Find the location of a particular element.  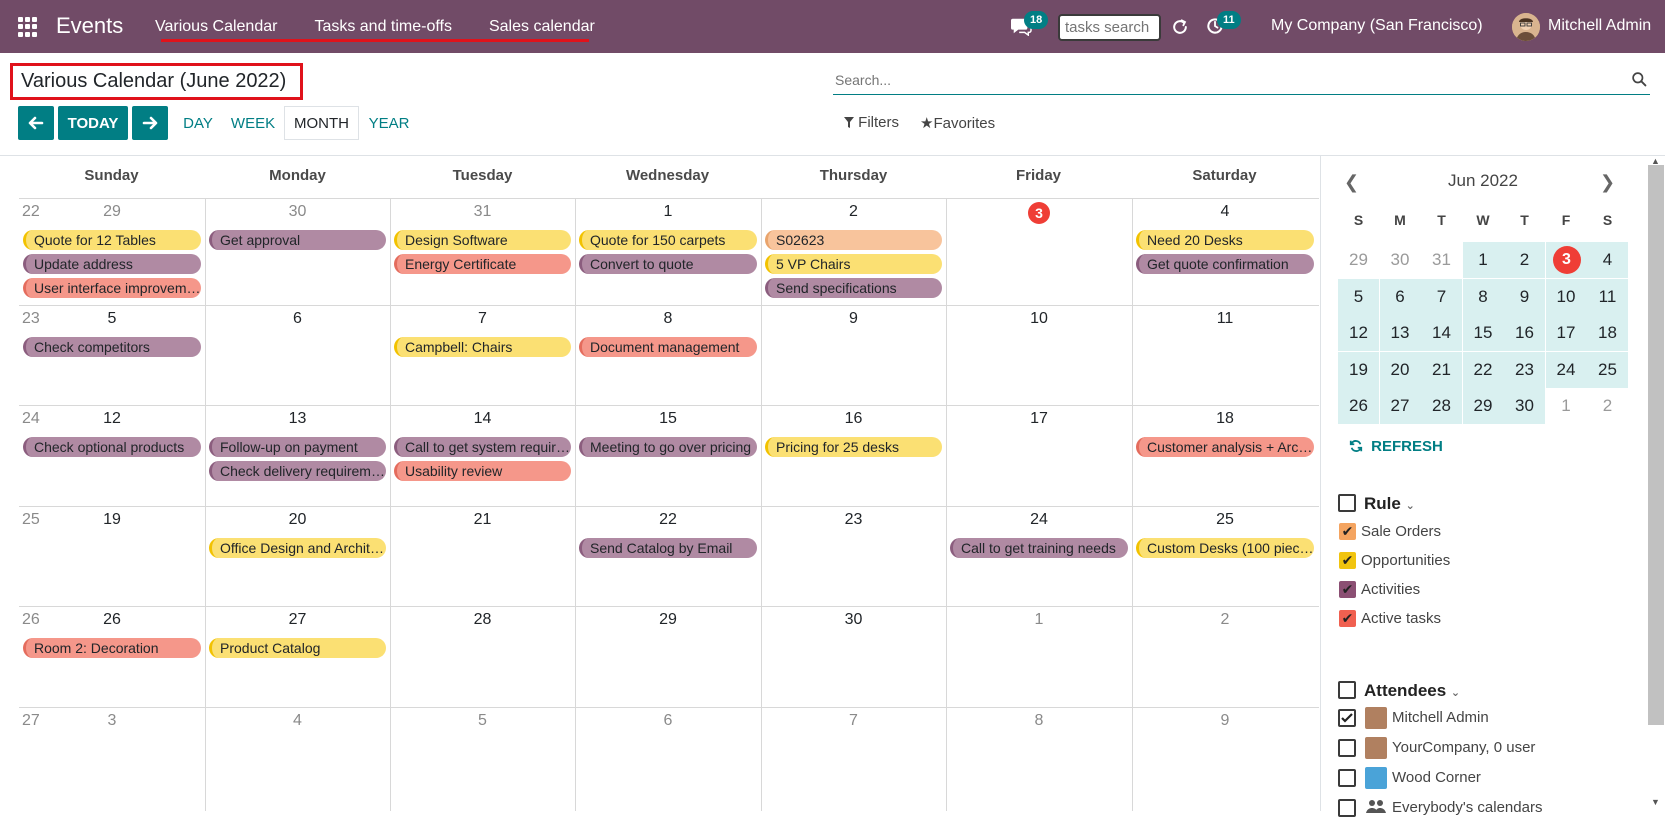

date-number: 24 is located at coordinates (1039, 520).